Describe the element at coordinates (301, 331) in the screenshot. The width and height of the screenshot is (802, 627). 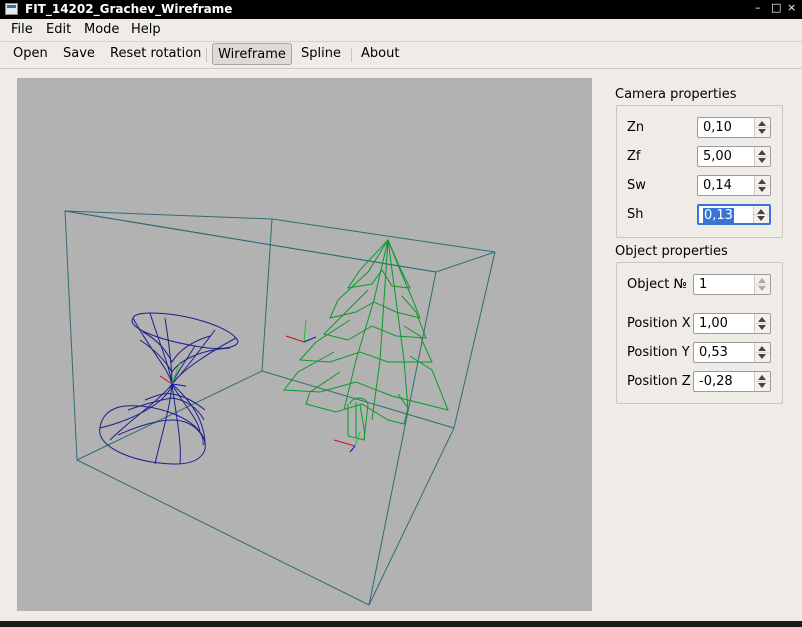
I see `origin-axes` at that location.